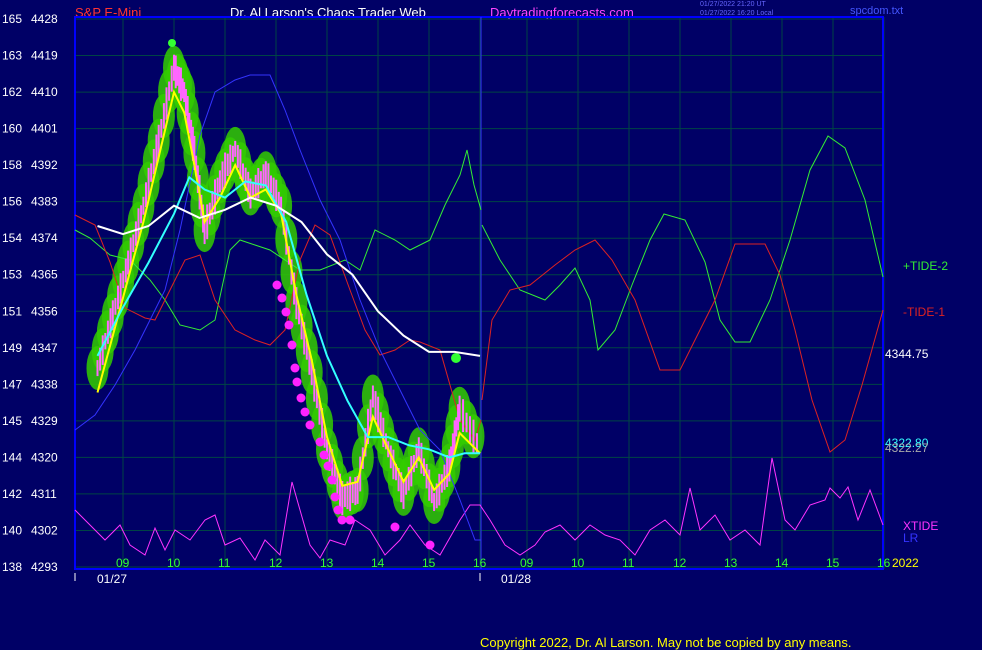 The height and width of the screenshot is (650, 982). What do you see at coordinates (112, 579) in the screenshot?
I see `x-date-label: 01/27` at bounding box center [112, 579].